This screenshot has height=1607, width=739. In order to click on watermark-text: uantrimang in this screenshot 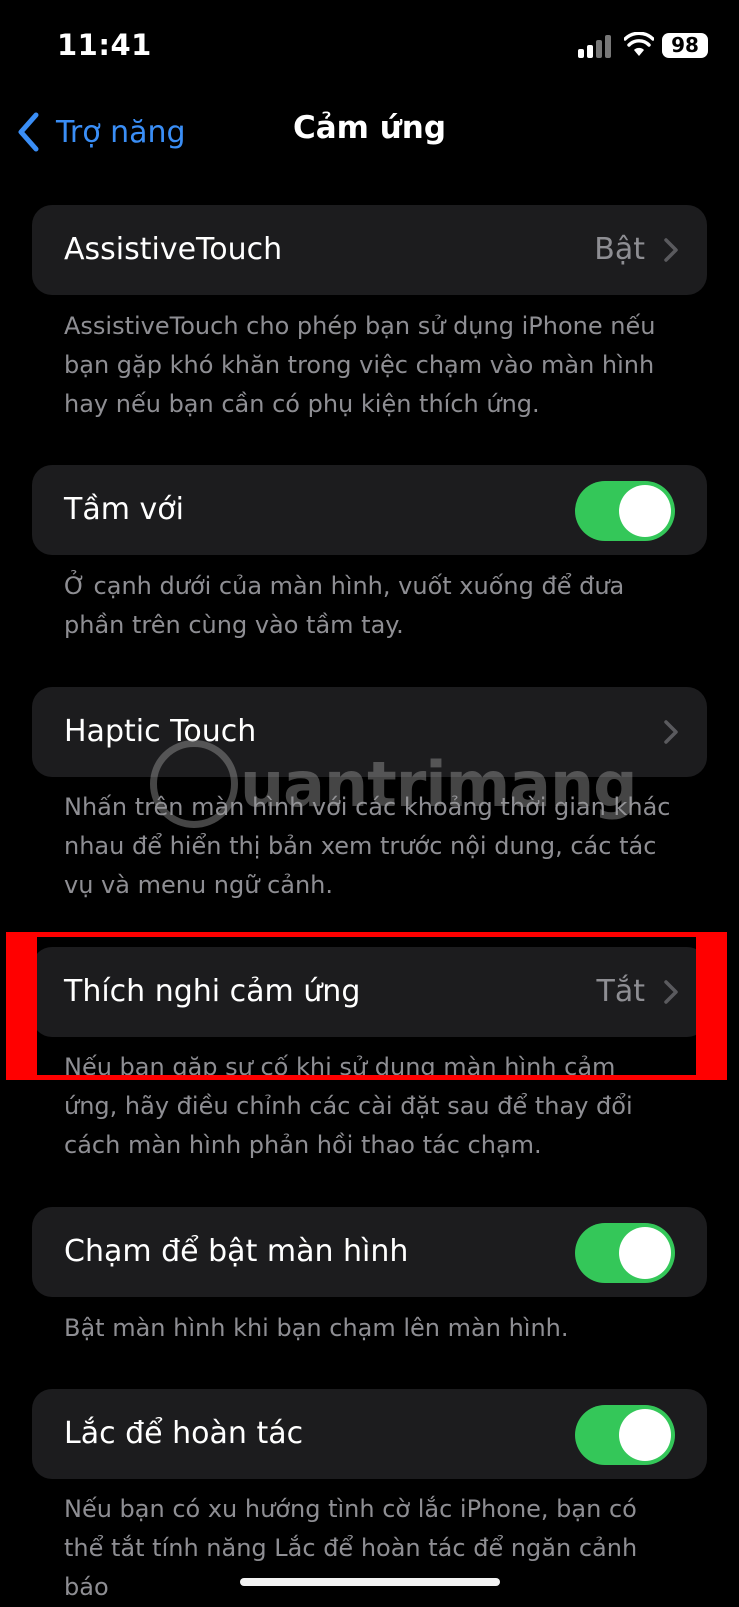, I will do `click(439, 784)`.